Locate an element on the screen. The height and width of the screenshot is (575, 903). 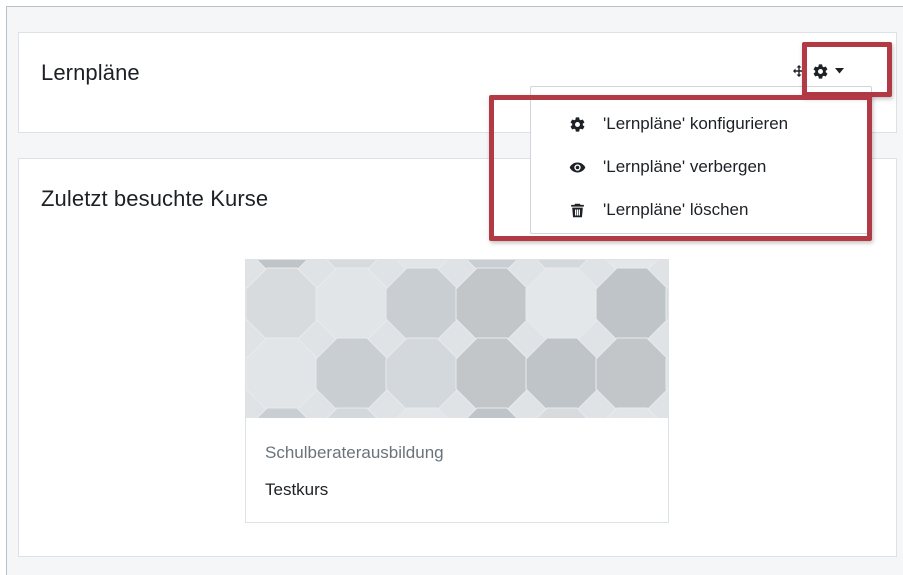
menu-item-configure: 'Lernpläne' konfigurieren is located at coordinates (701, 124).